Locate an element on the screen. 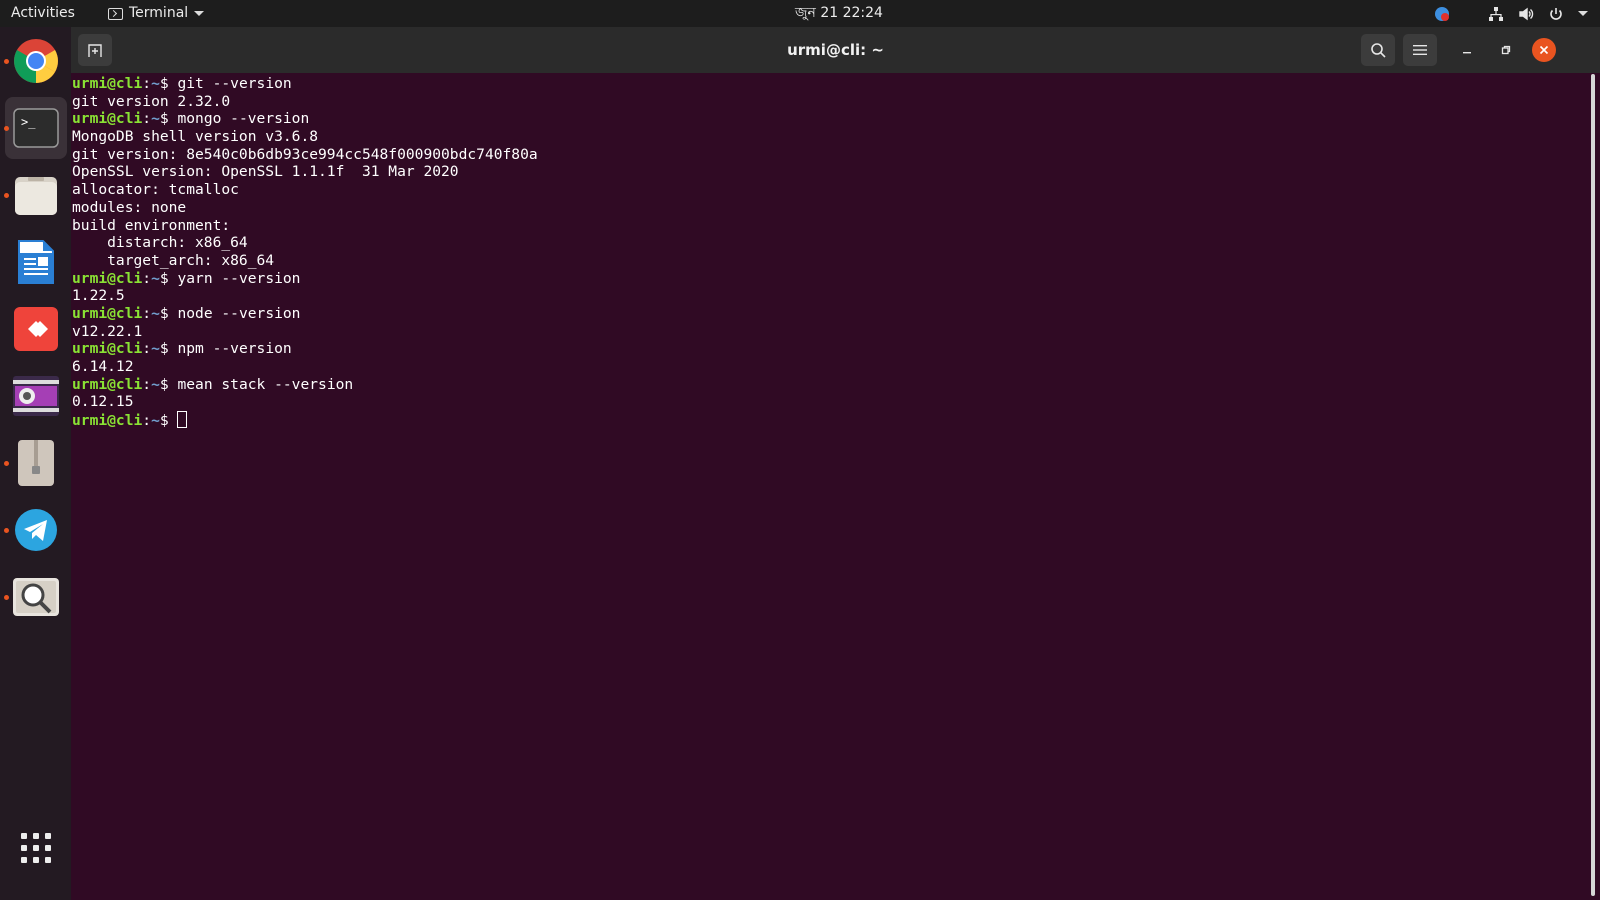  hamburger-menu-icon is located at coordinates (1420, 50).